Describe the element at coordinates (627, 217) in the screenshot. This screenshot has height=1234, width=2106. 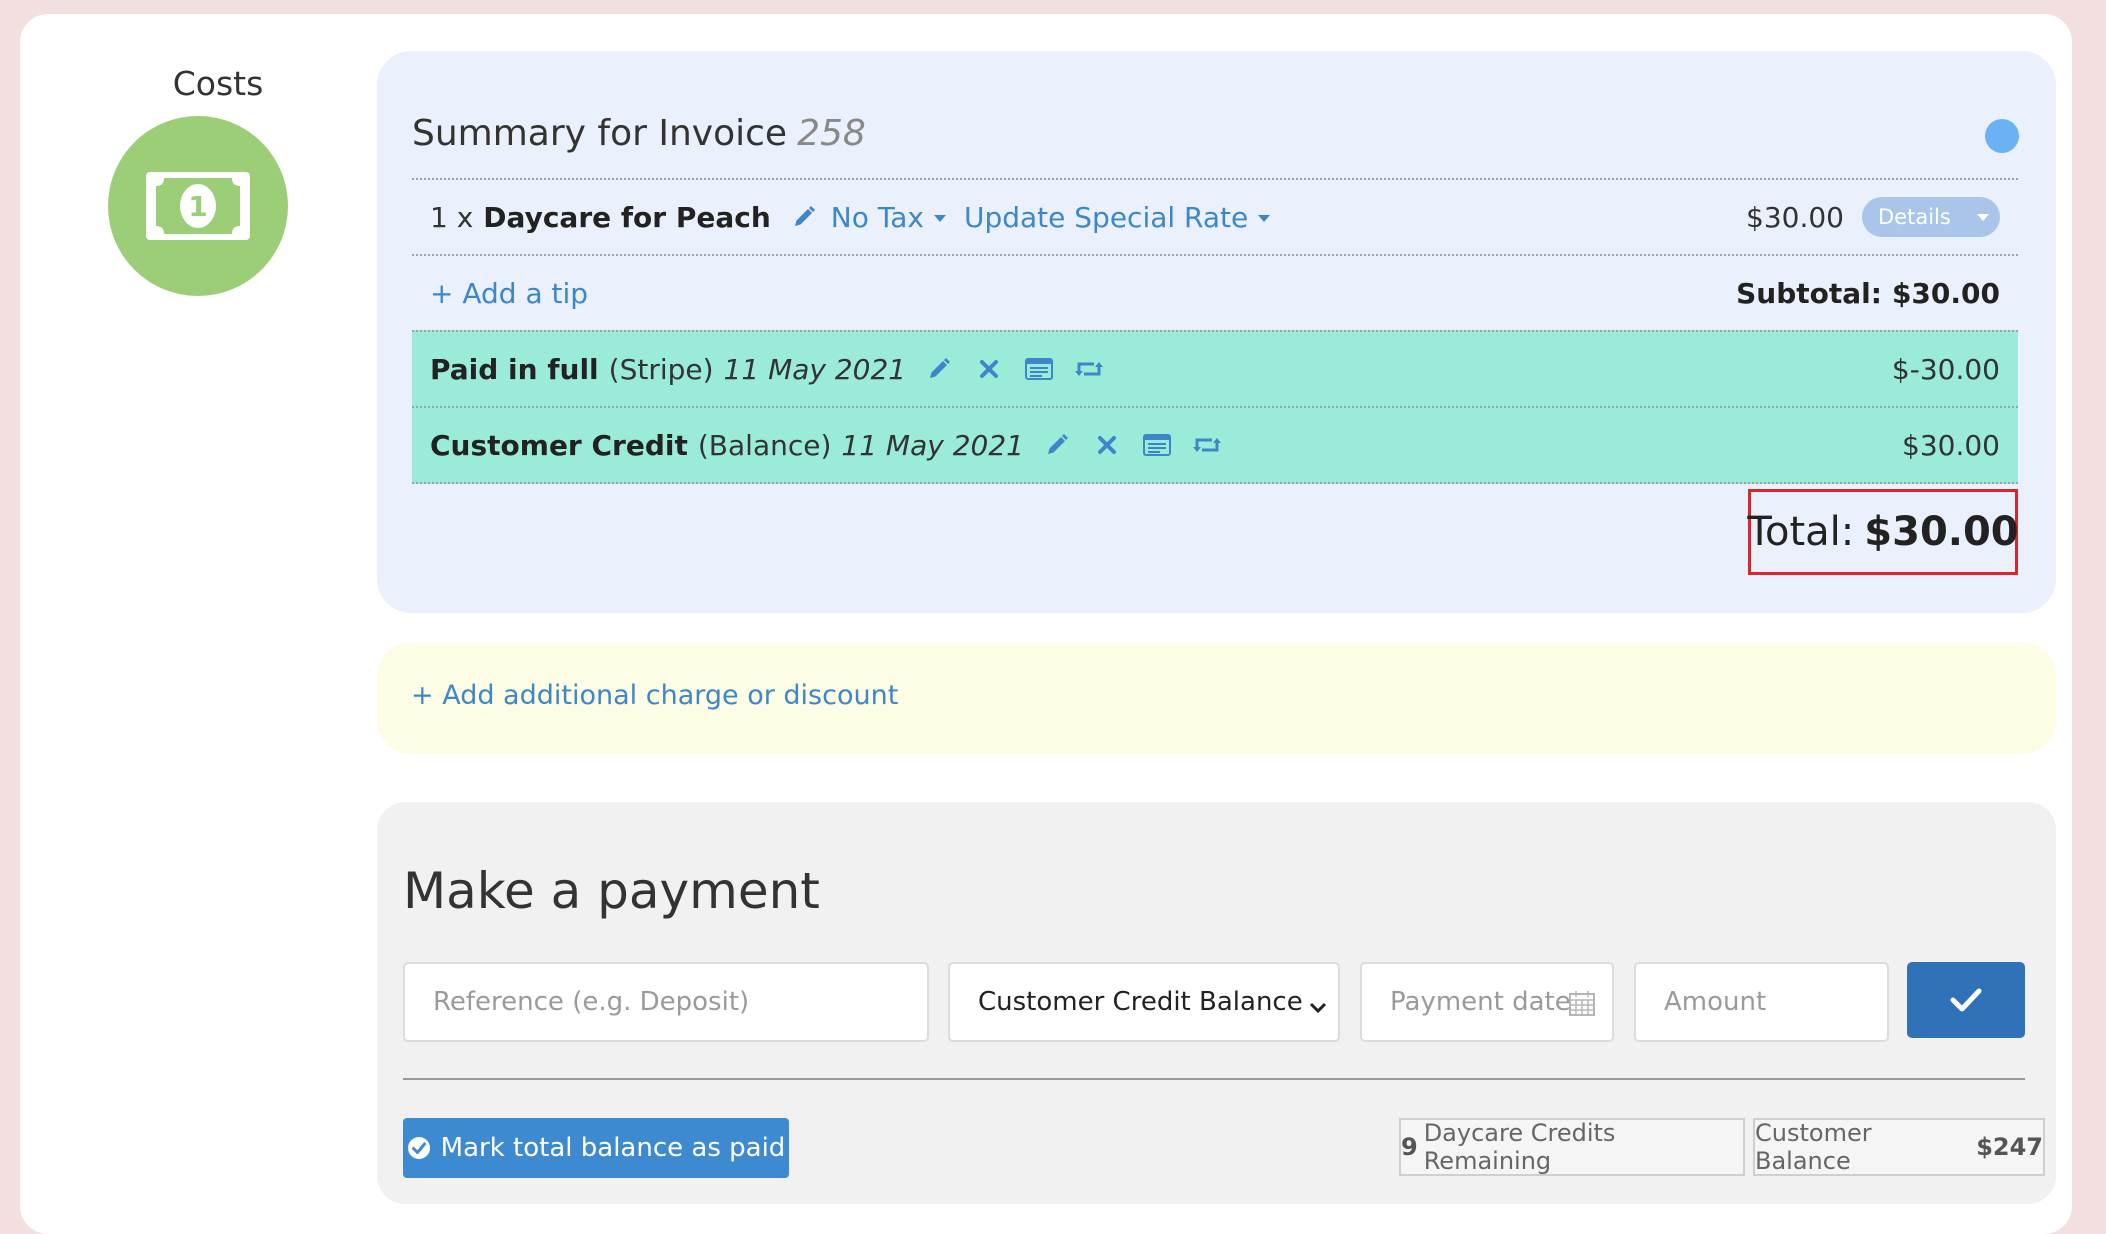
I see `line-item-name: Daycare for Peach` at that location.